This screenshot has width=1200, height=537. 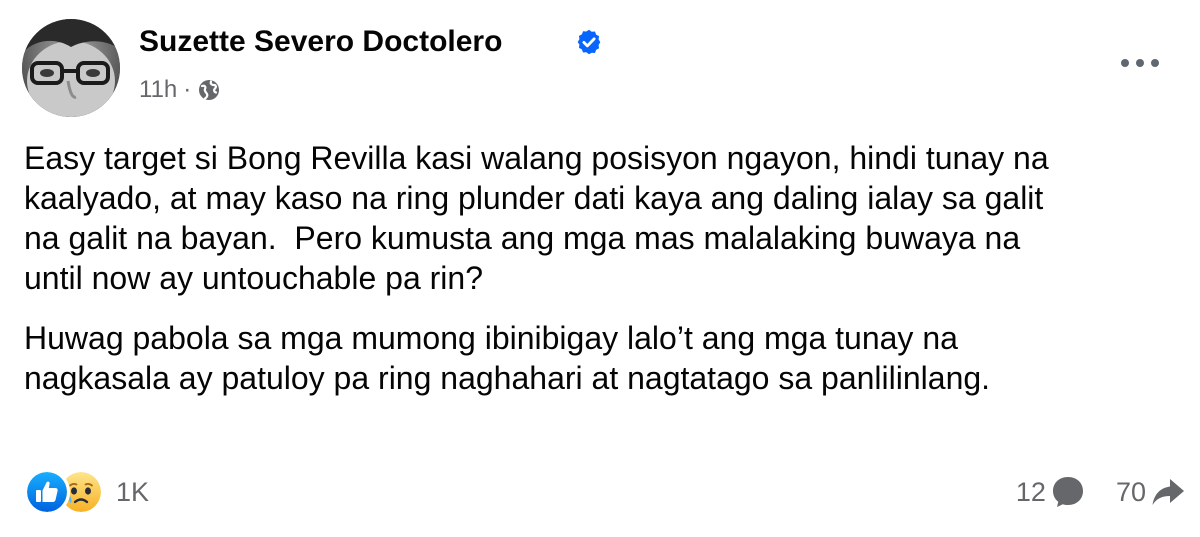 I want to click on share-icon, so click(x=1168, y=492).